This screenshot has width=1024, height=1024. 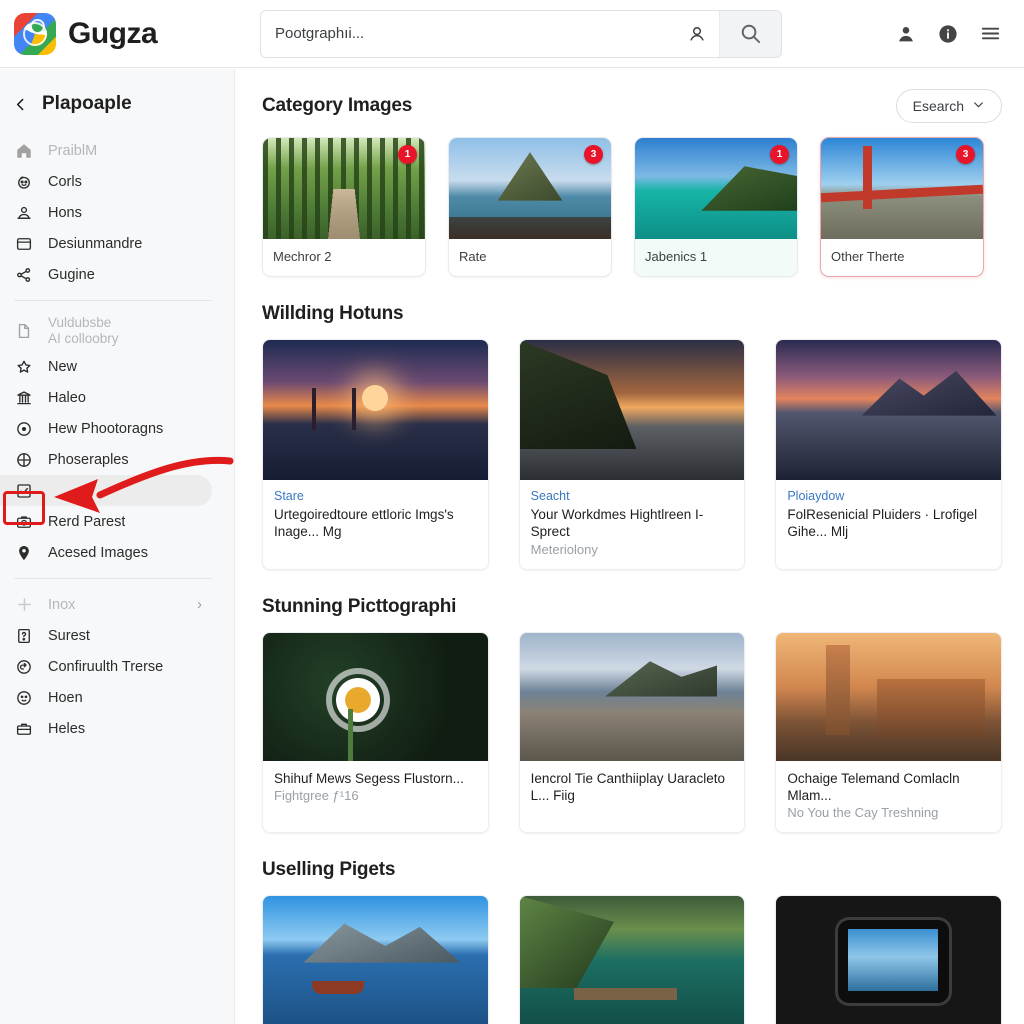 What do you see at coordinates (106, 274) in the screenshot?
I see `sidebar-item-gugine: Gugine` at bounding box center [106, 274].